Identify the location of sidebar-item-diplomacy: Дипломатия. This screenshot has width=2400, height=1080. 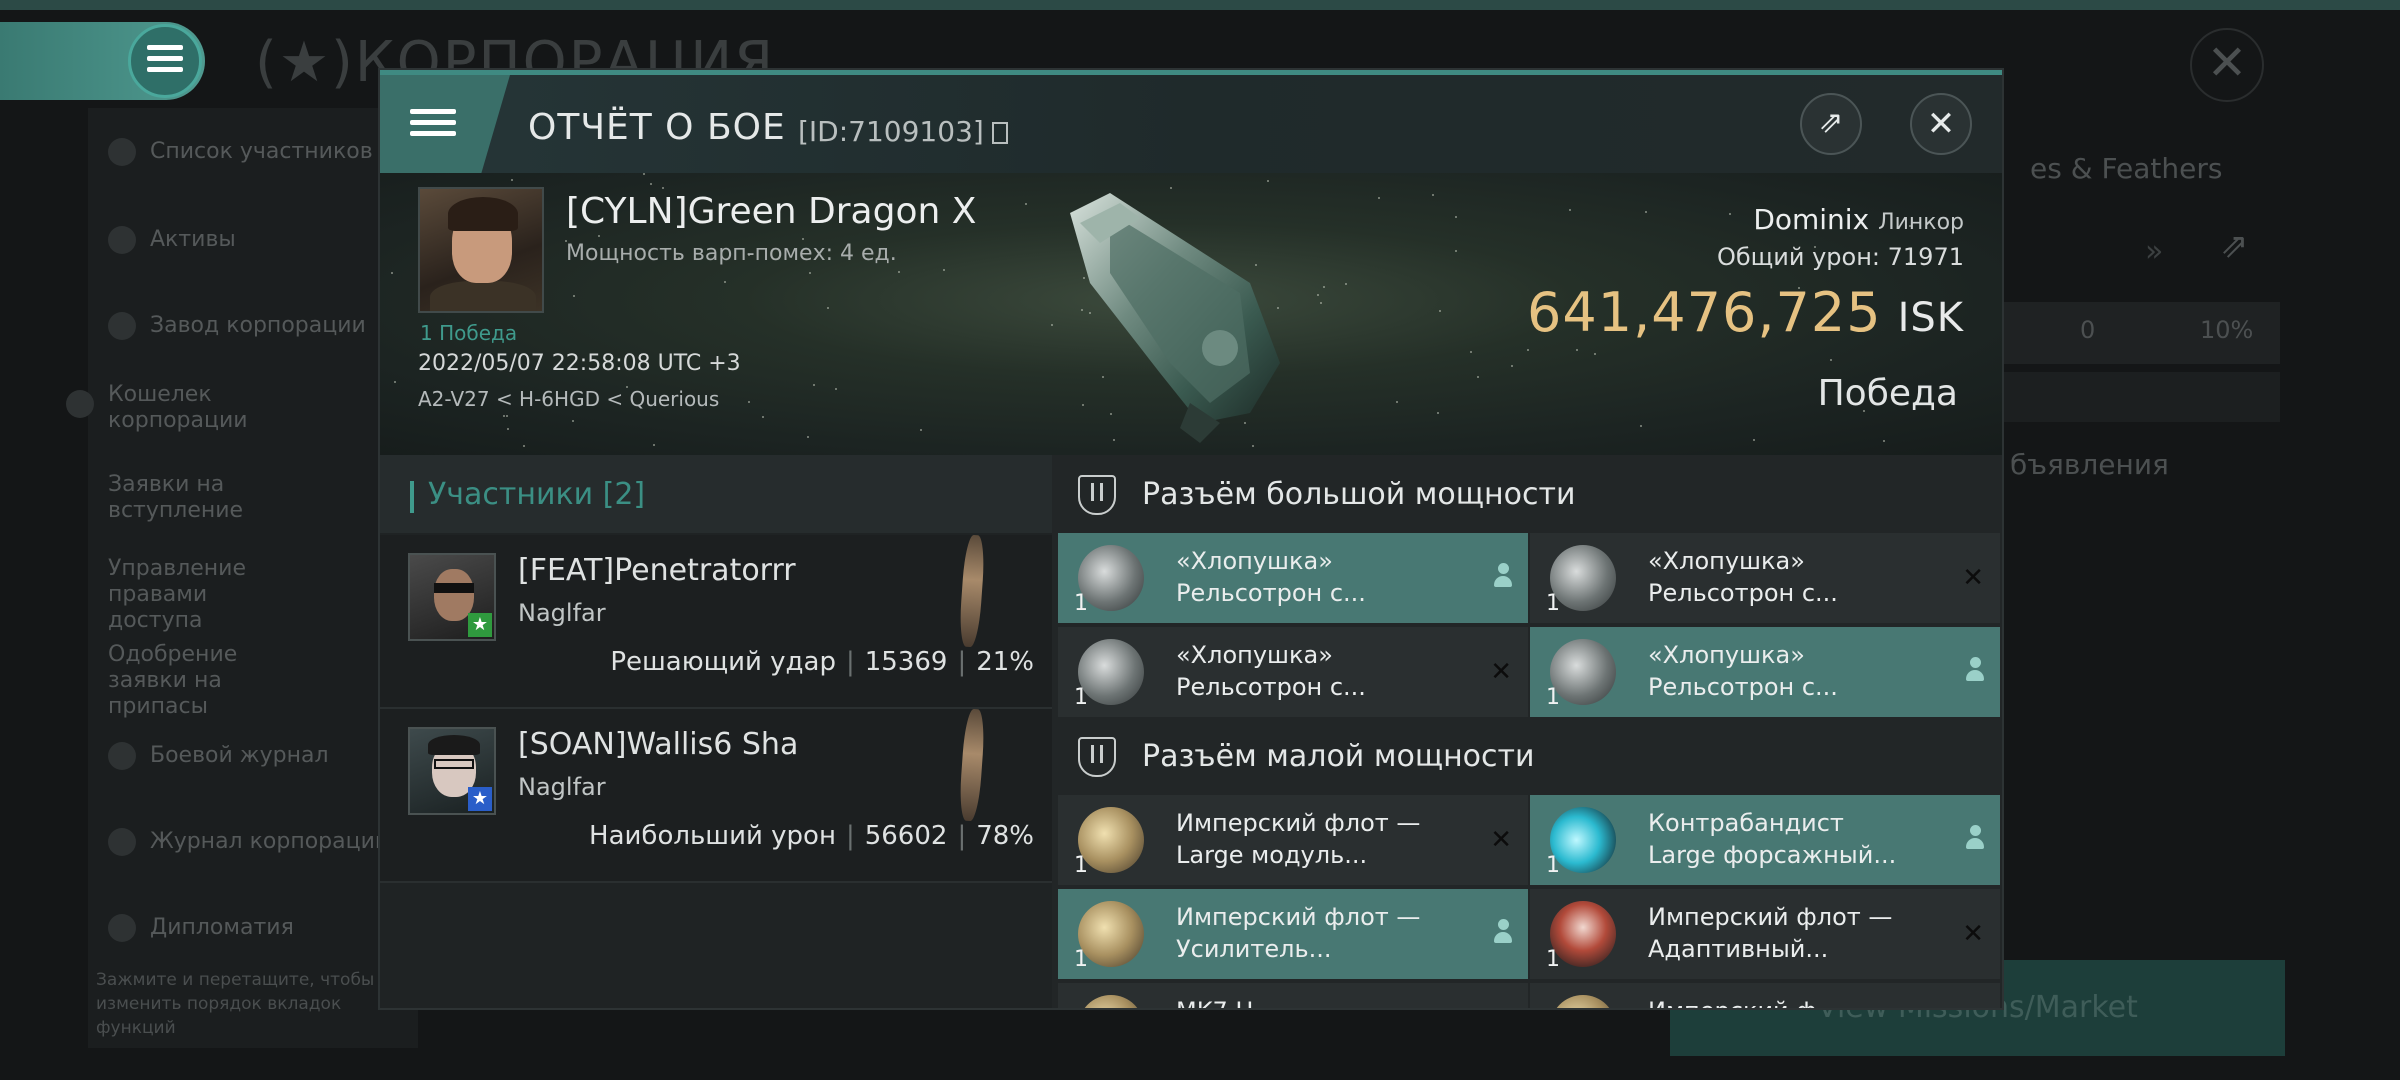
(201, 928).